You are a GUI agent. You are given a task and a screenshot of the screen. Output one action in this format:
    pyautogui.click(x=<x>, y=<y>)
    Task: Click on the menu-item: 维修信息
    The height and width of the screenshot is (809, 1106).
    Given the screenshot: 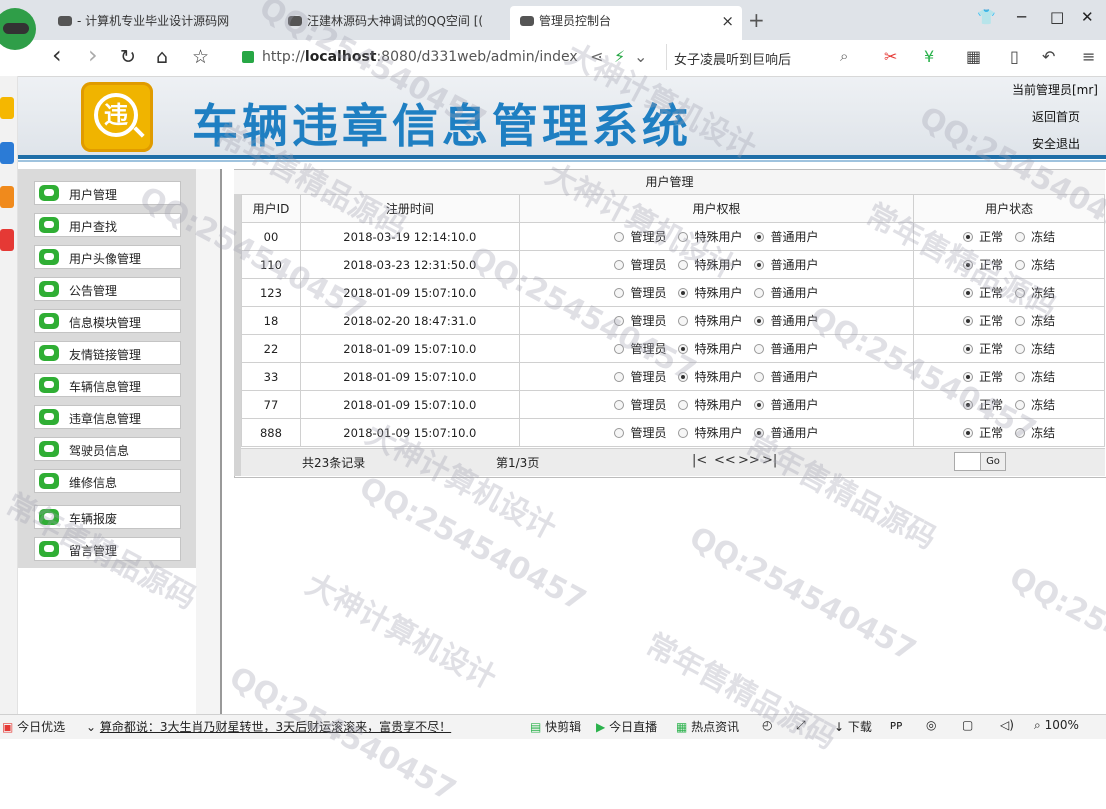 What is the action you would take?
    pyautogui.click(x=107, y=481)
    